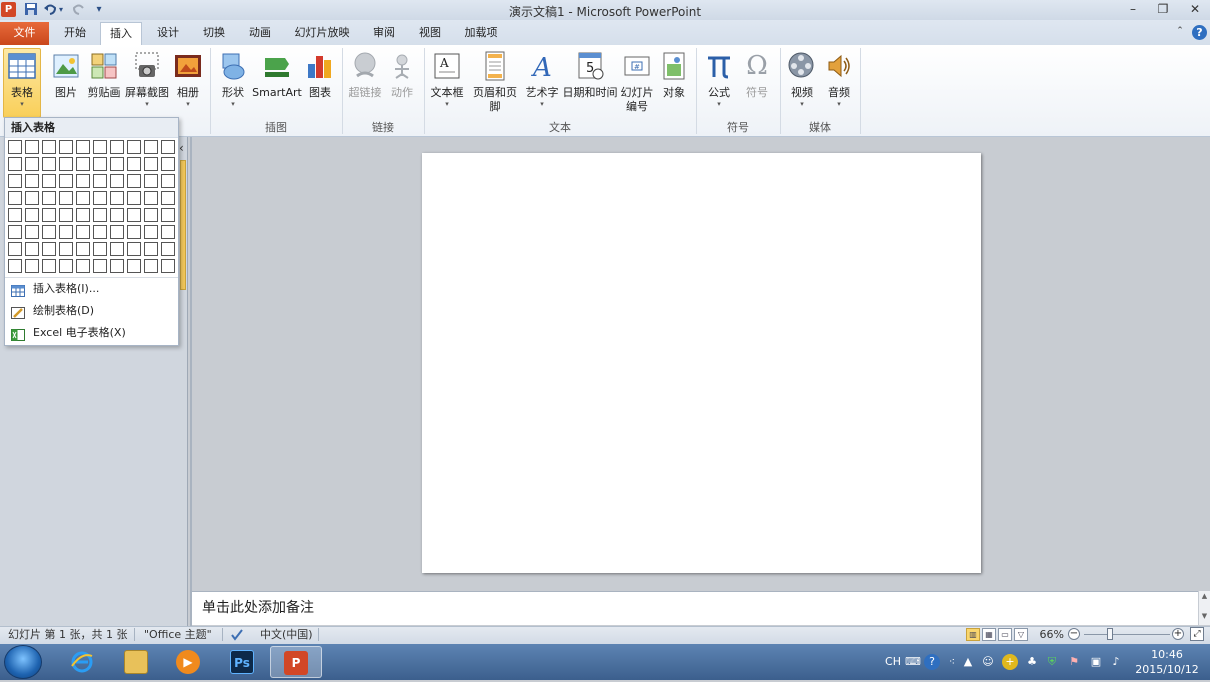 This screenshot has width=1210, height=682. Describe the element at coordinates (1049, 635) in the screenshot. I see `zoom-level: 66%` at that location.